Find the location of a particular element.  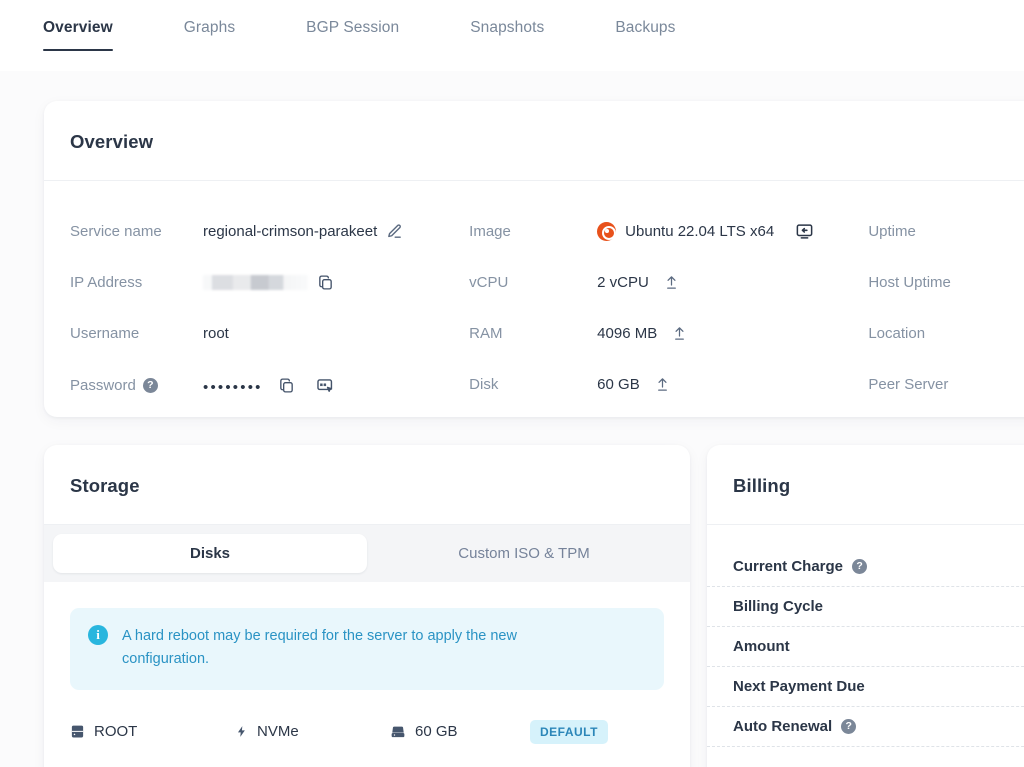

storage-tab-group: Disks Custom ISO & TPM is located at coordinates (367, 553).